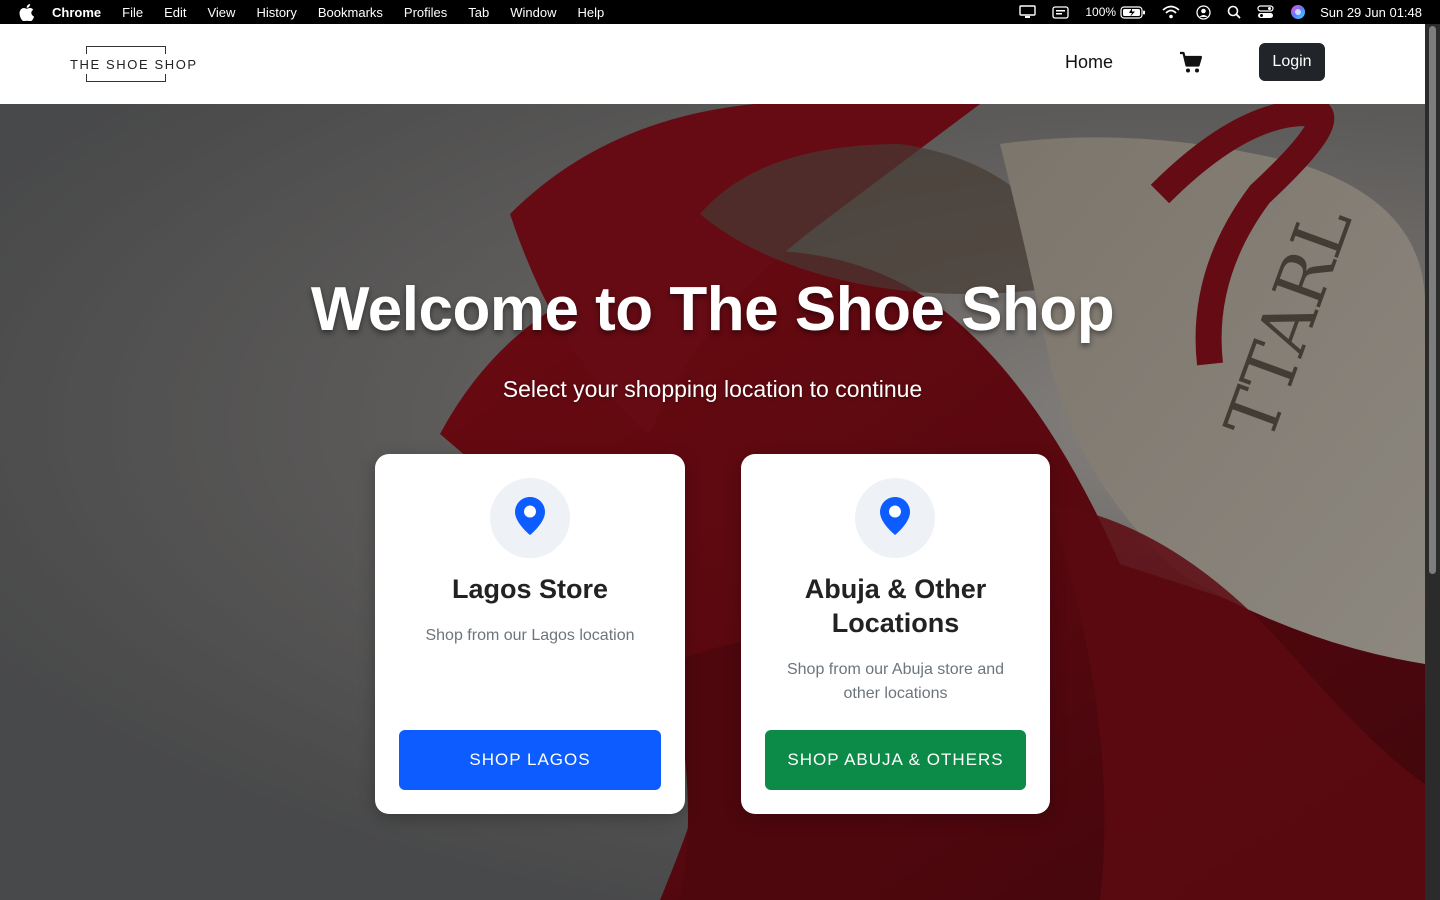 The height and width of the screenshot is (900, 1440). I want to click on shop-lagos-button: SHOP LAGOS, so click(530, 760).